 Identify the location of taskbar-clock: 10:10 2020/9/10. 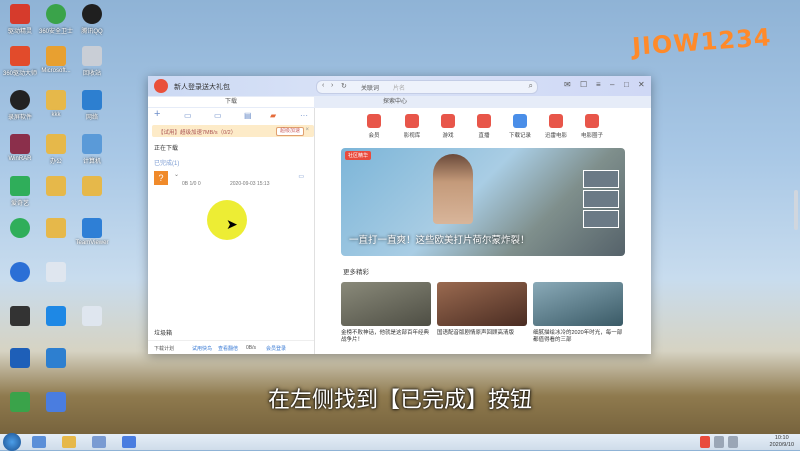
(782, 442).